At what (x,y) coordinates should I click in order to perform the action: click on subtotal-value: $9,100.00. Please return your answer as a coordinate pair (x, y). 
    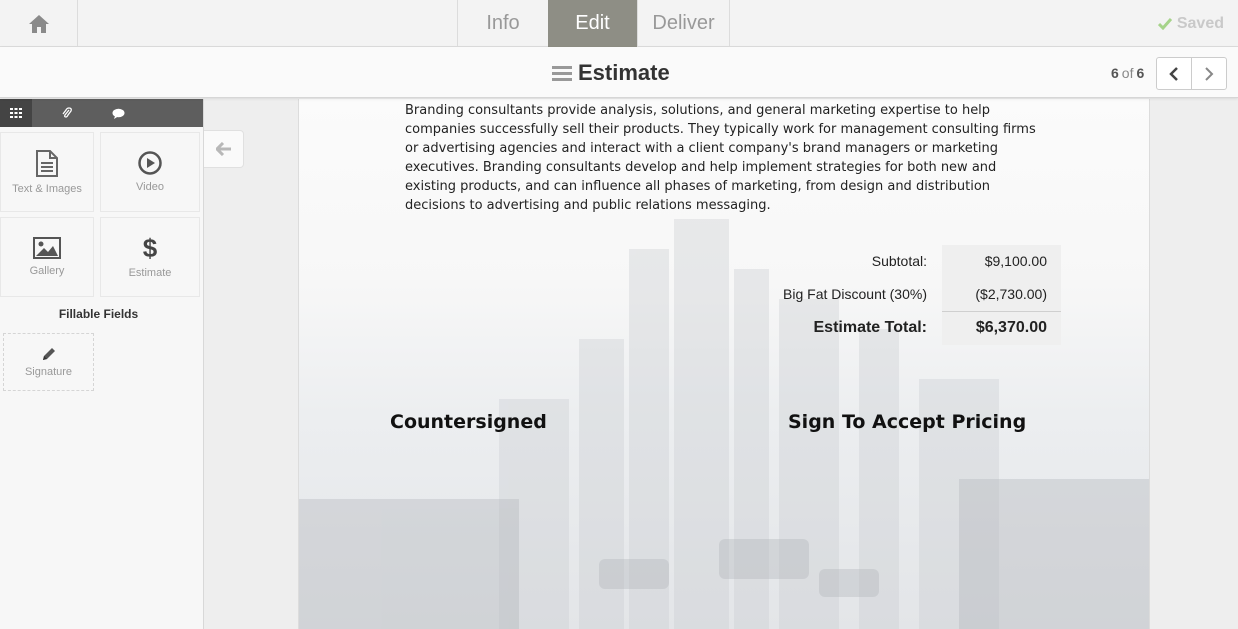
    Looking at the image, I should click on (1015, 261).